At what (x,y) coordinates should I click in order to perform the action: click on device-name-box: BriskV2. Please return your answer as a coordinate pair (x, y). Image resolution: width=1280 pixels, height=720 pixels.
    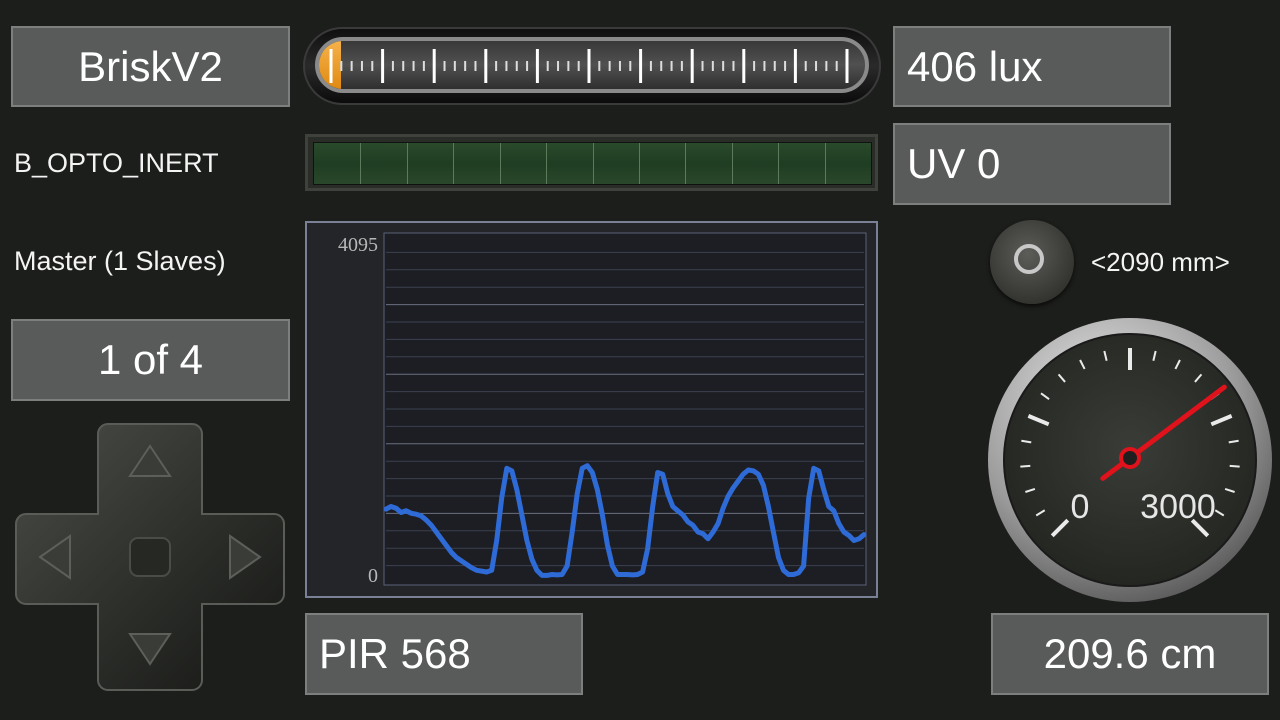
    Looking at the image, I should click on (150, 66).